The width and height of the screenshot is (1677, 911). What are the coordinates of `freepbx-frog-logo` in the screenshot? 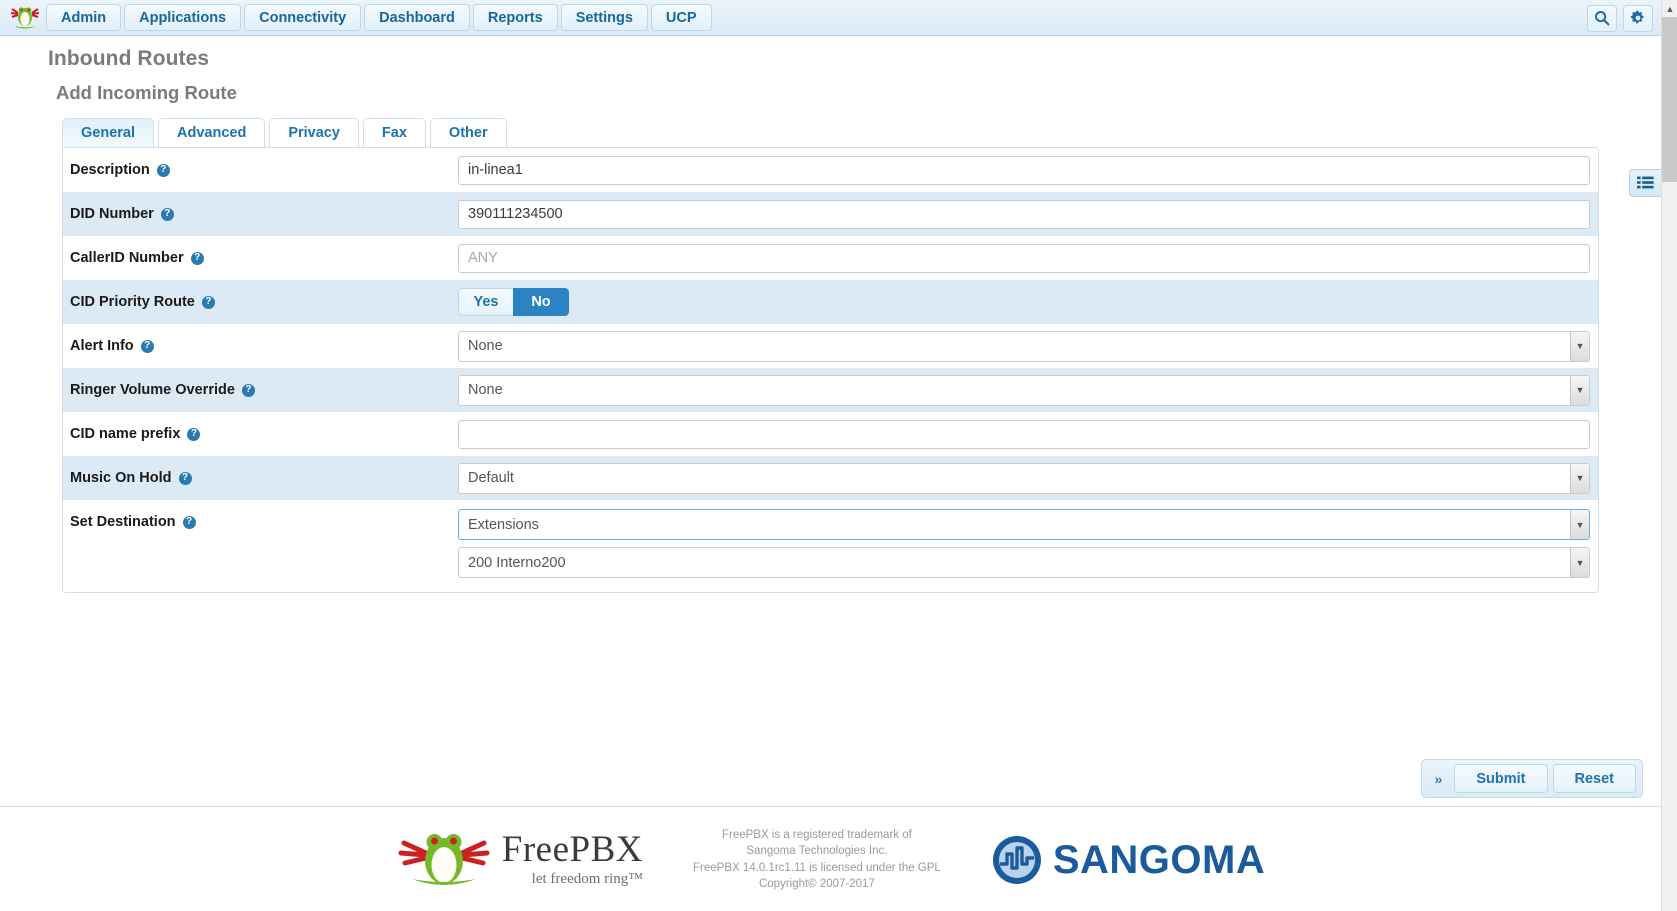 It's located at (25, 18).